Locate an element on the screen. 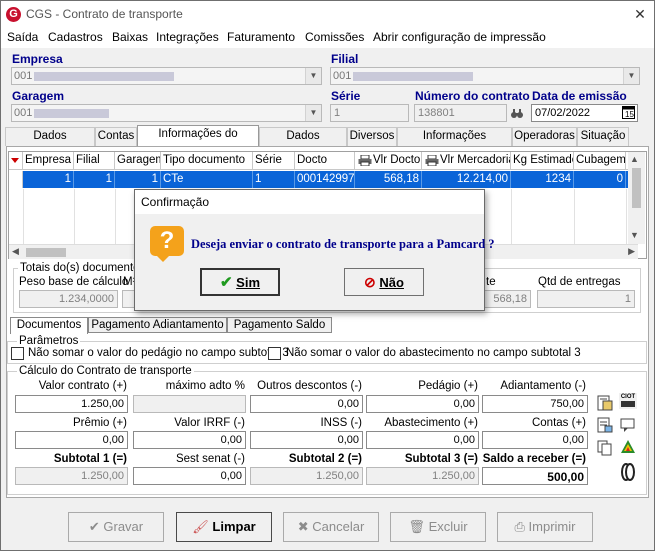 This screenshot has width=655, height=551. imprimir-button: ⎙ Imprimir is located at coordinates (545, 527).